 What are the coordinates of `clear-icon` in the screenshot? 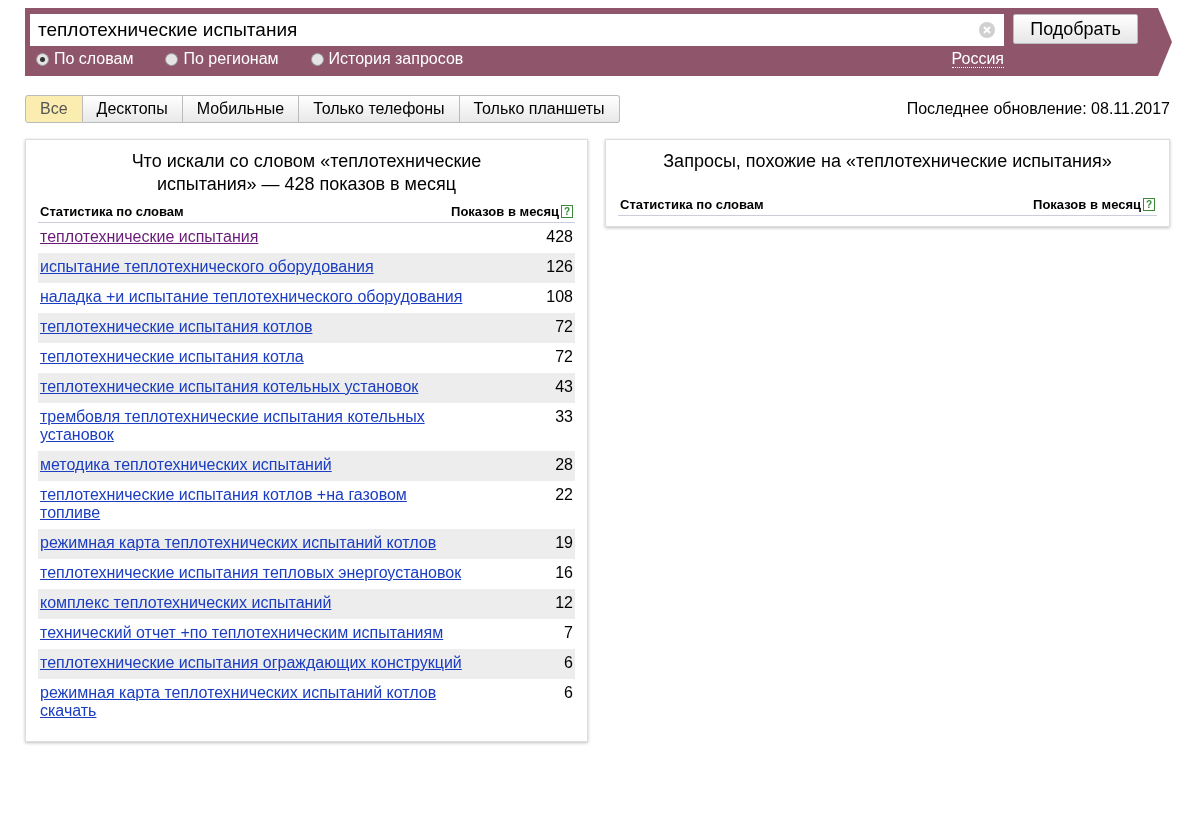 It's located at (987, 30).